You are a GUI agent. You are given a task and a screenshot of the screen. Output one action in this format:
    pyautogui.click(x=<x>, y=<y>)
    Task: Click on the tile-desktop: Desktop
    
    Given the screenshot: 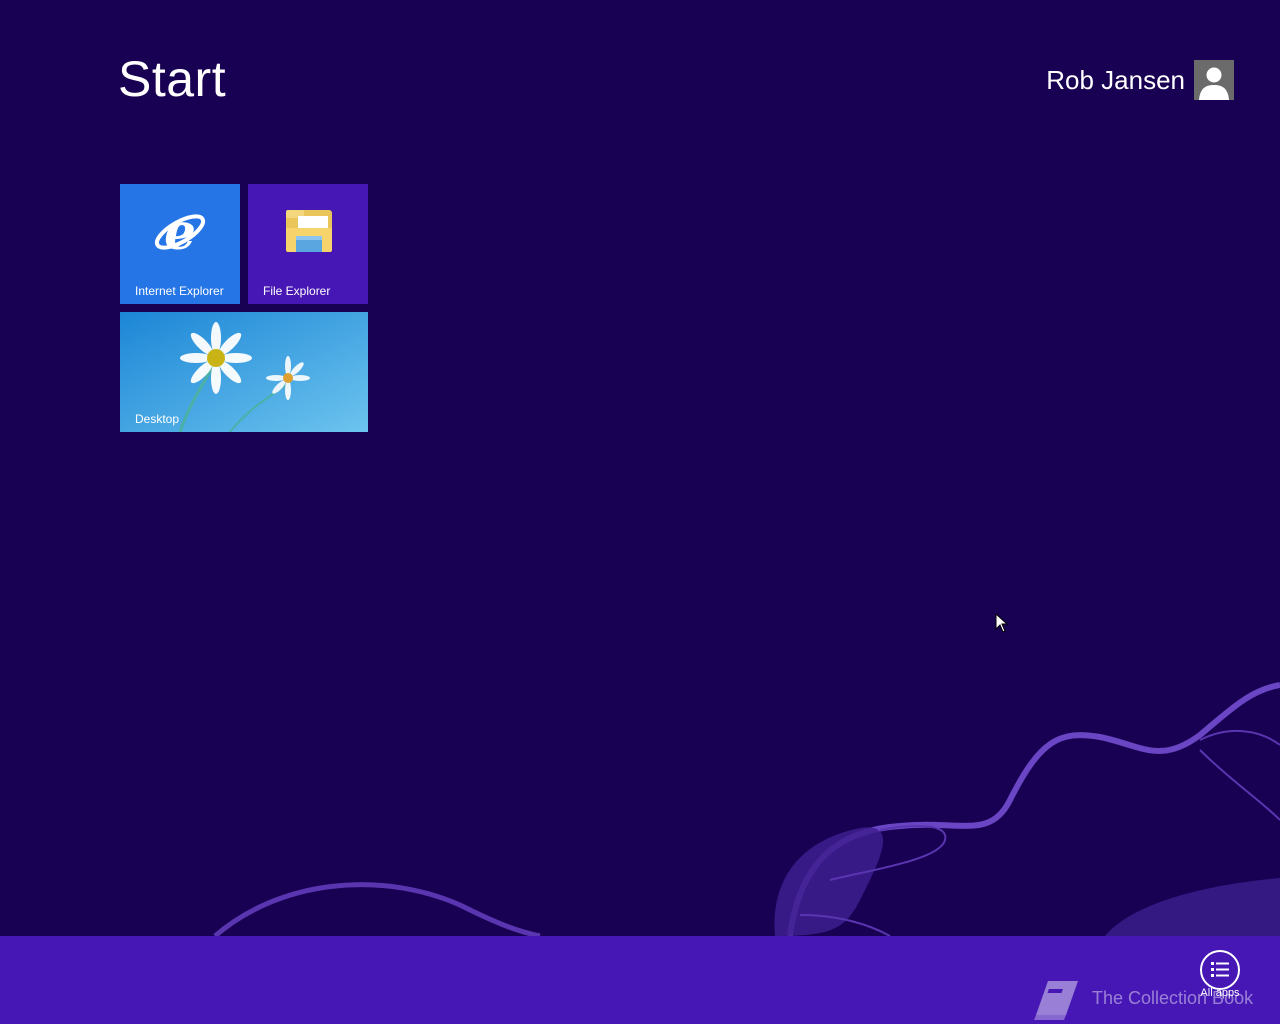 What is the action you would take?
    pyautogui.click(x=244, y=372)
    